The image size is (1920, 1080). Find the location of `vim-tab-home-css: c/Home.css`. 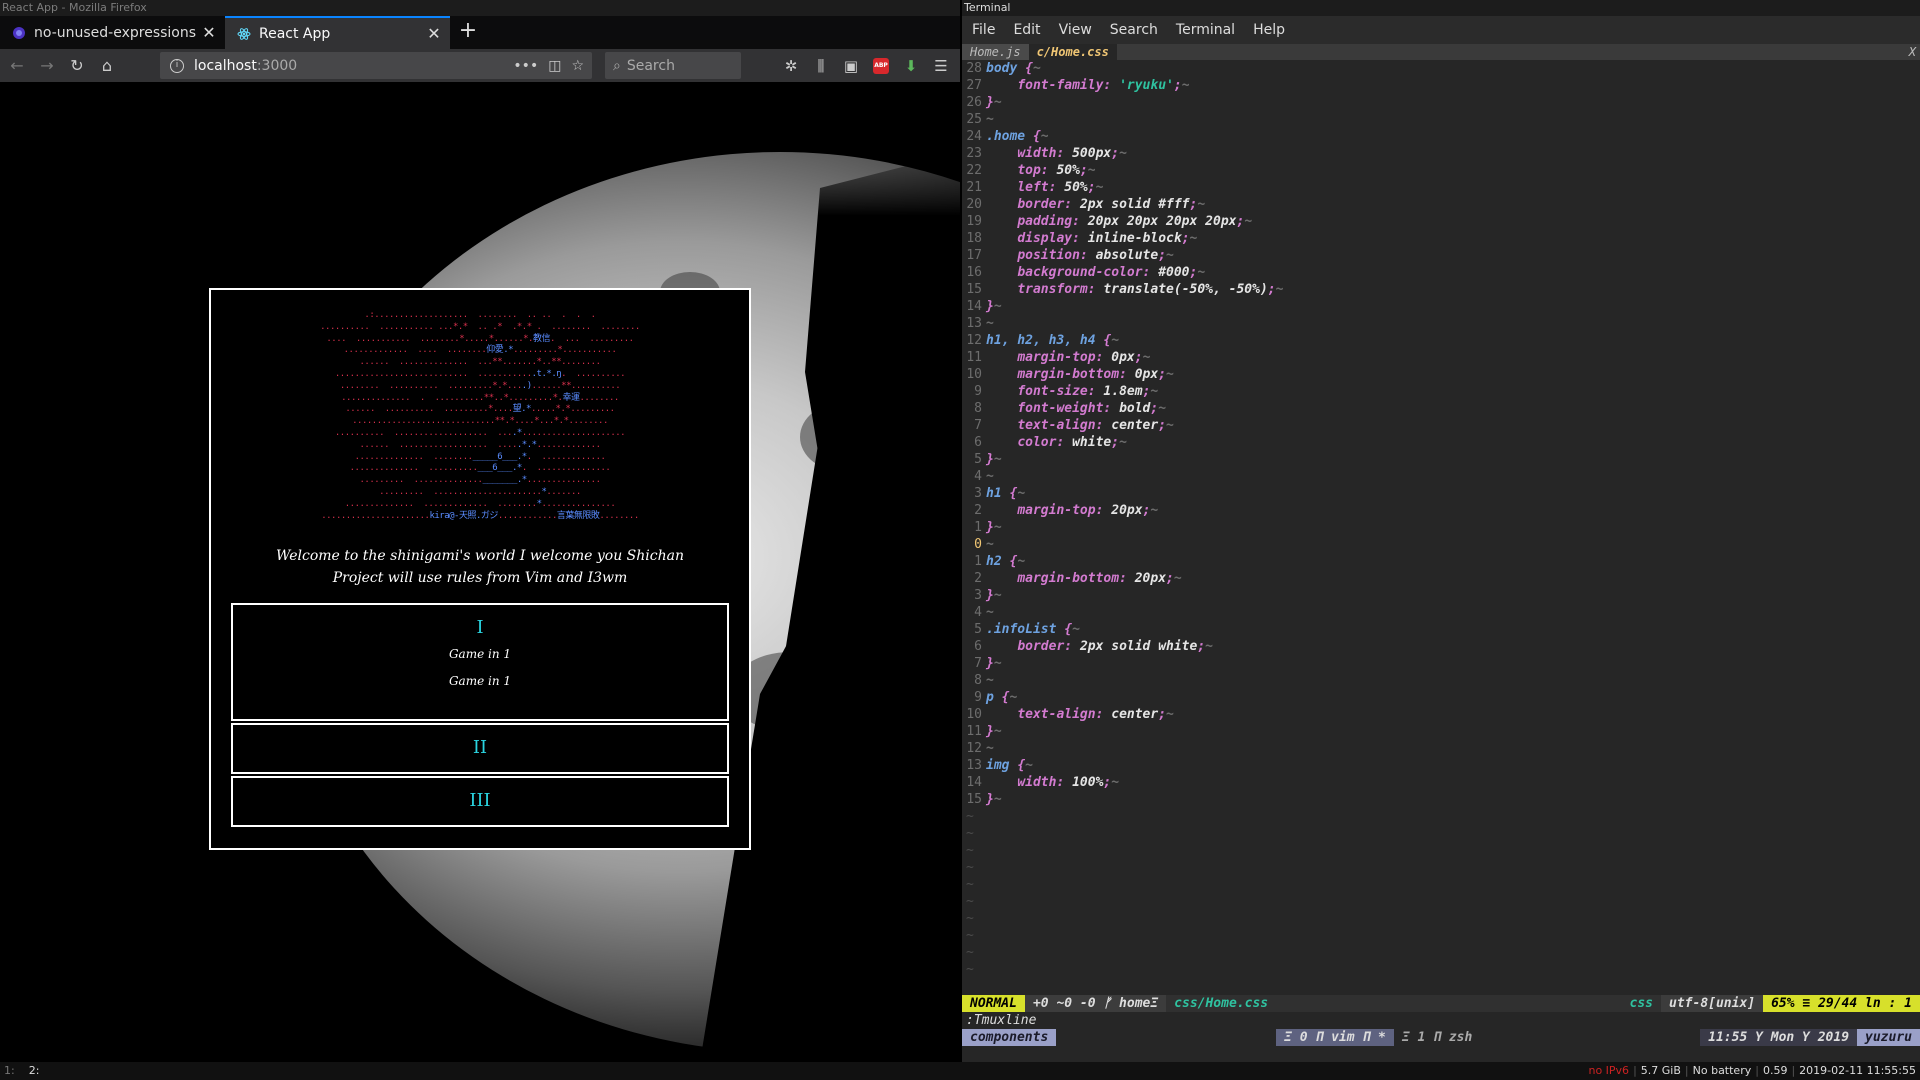

vim-tab-home-css: c/Home.css is located at coordinates (1072, 52).